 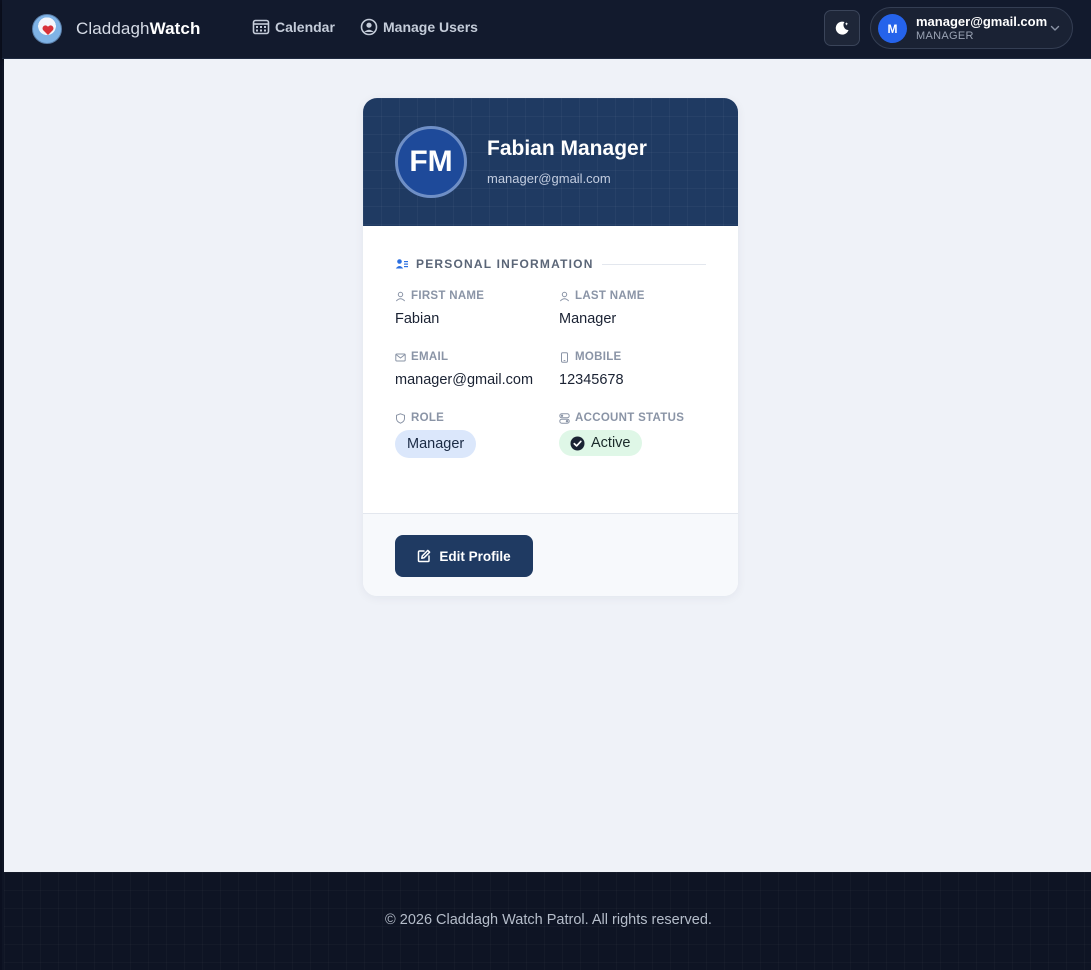 I want to click on role-badge: Manager, so click(x=436, y=444).